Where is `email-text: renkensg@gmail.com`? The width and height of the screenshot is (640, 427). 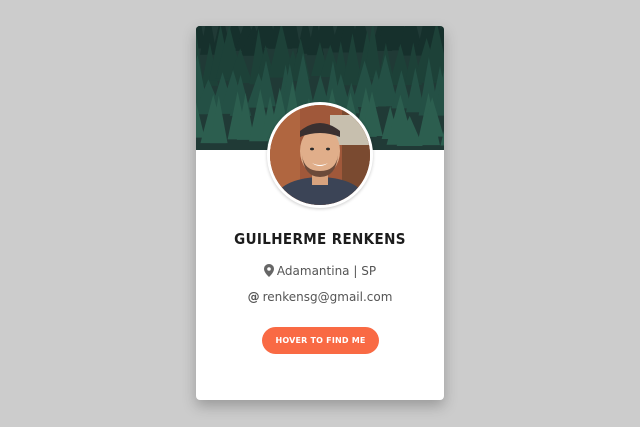 email-text: renkensg@gmail.com is located at coordinates (327, 297).